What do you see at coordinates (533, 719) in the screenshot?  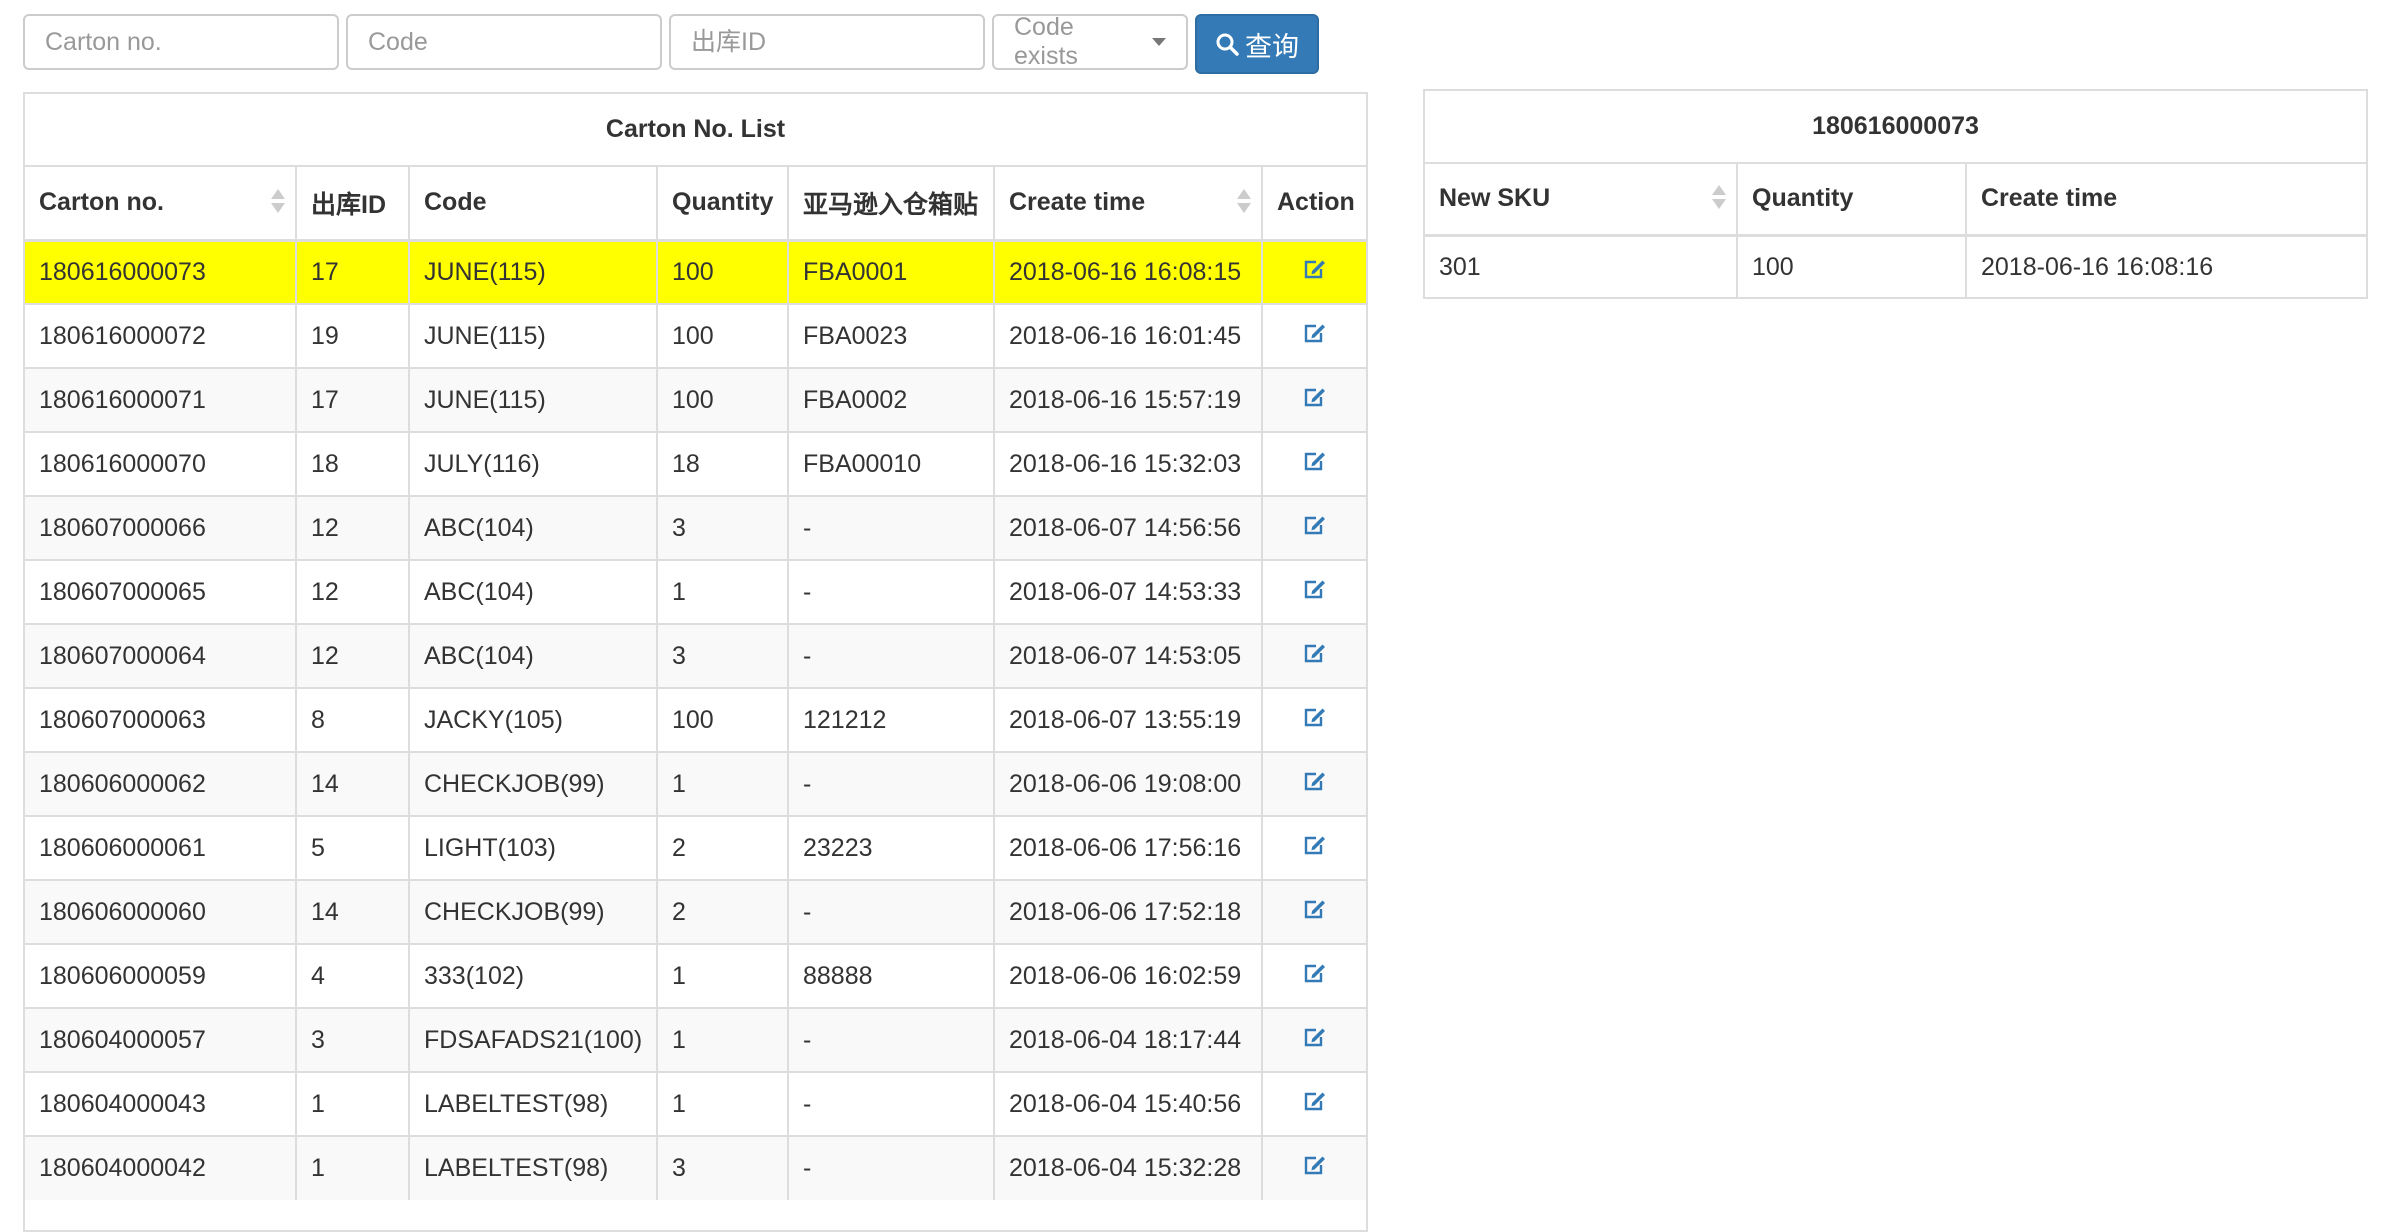 I see `cell-code: JACKY(105)` at bounding box center [533, 719].